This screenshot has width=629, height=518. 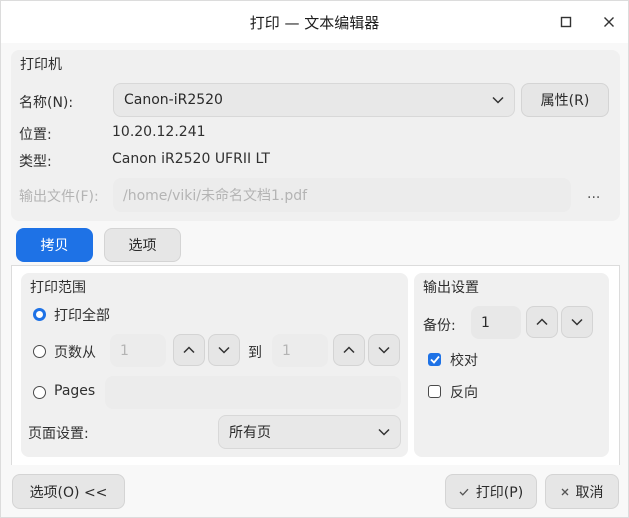 What do you see at coordinates (342, 195) in the screenshot?
I see `output-file-input: /home/viki/未命名文档1.pdf` at bounding box center [342, 195].